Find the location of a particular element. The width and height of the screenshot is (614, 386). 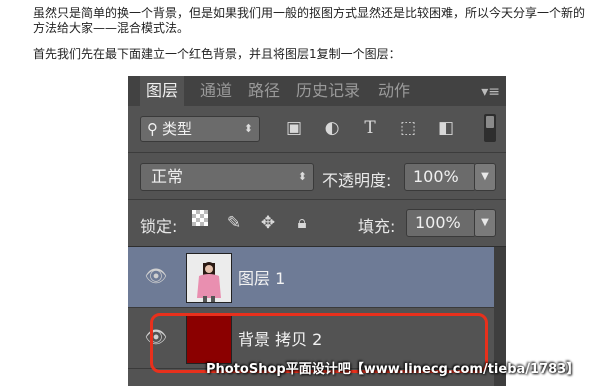

panel-tabs: 图层 通道 路径 历史记录 动作 ▾≡ is located at coordinates (317, 91).